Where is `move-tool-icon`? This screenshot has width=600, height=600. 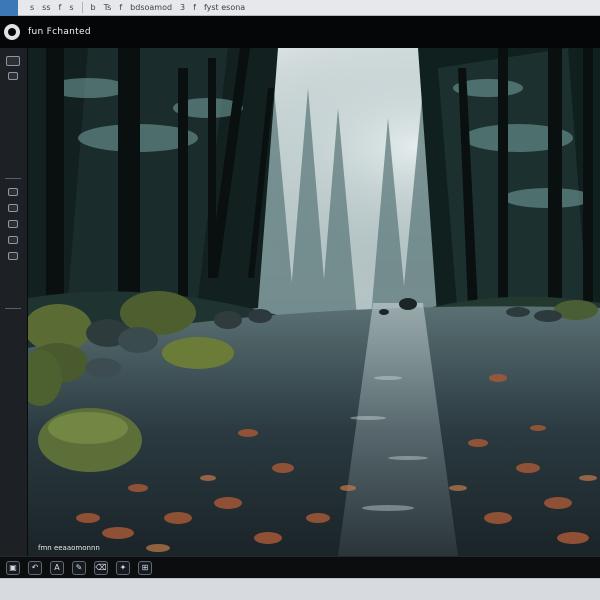 move-tool-icon is located at coordinates (13, 76).